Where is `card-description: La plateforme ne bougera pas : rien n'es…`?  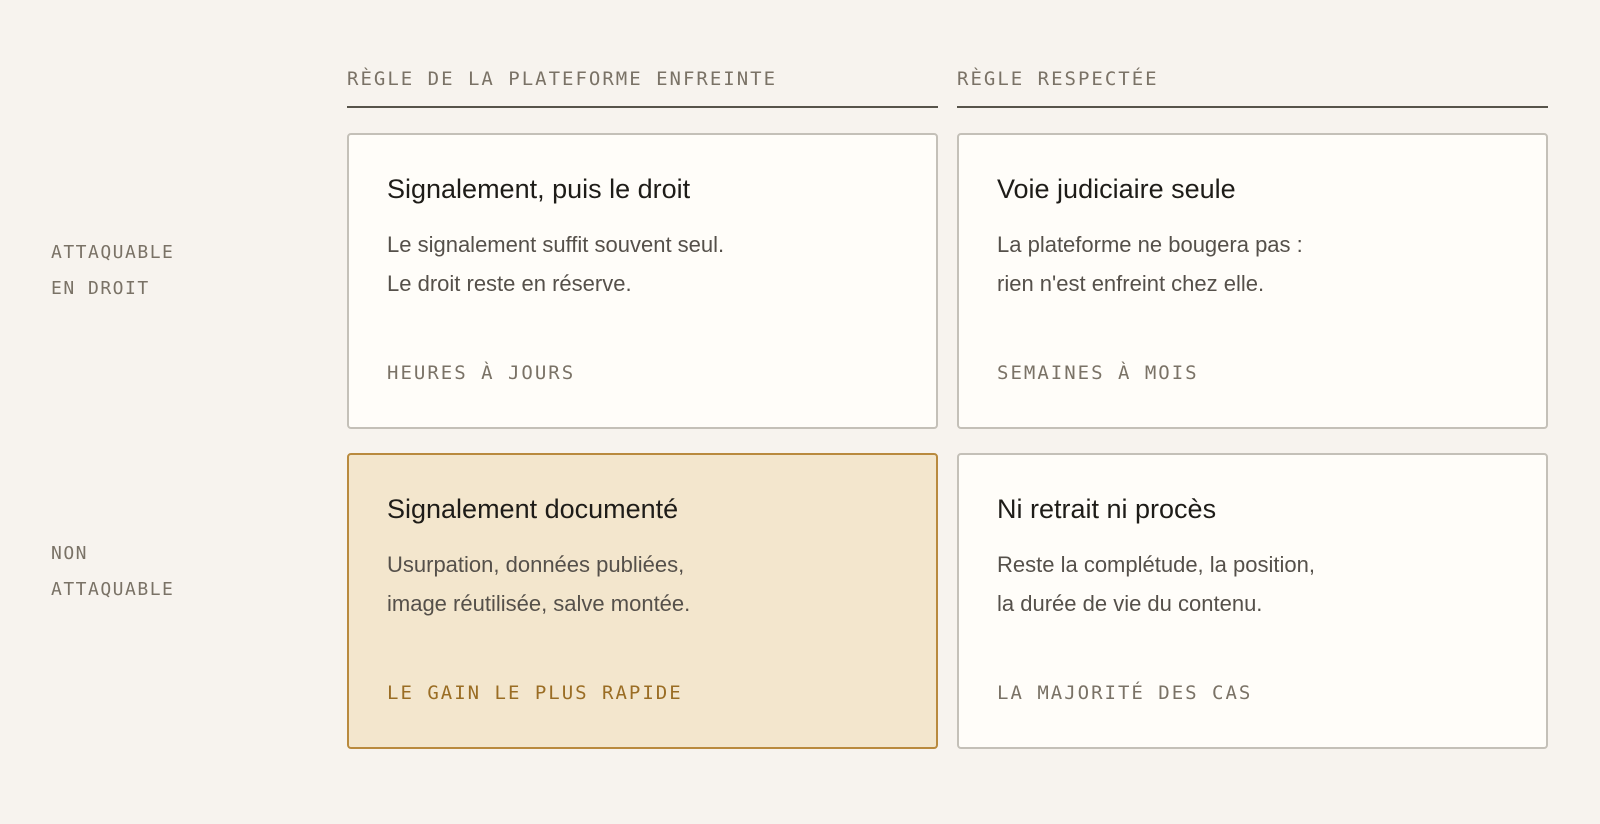
card-description: La plateforme ne bougera pas : rien n'es… is located at coordinates (1150, 264).